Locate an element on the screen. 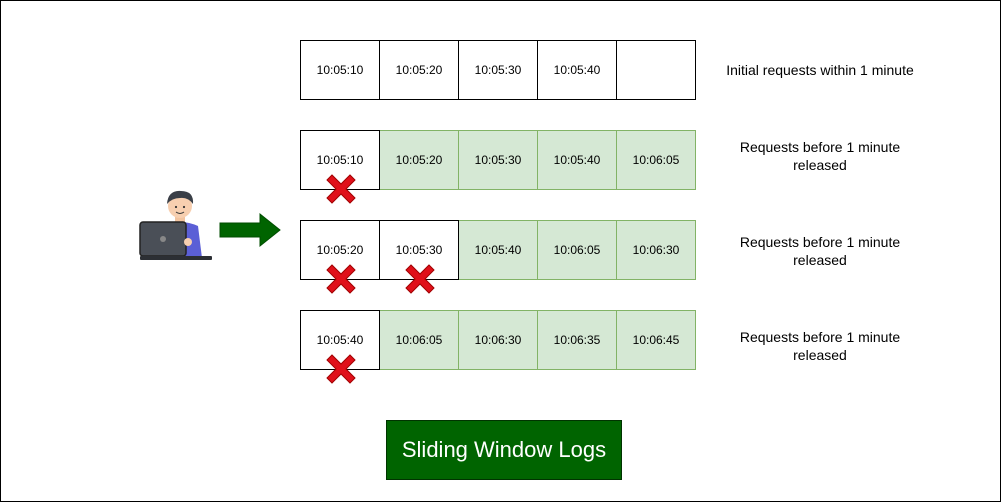  kept-request-cell: 10:06:35 is located at coordinates (577, 340).